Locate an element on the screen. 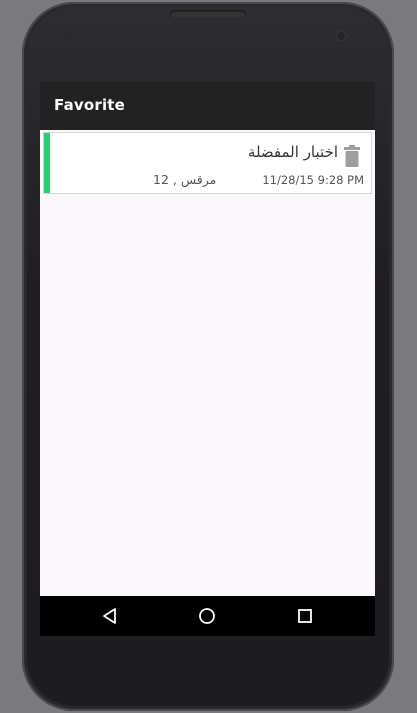 The height and width of the screenshot is (713, 417). home-circle-icon is located at coordinates (207, 616).